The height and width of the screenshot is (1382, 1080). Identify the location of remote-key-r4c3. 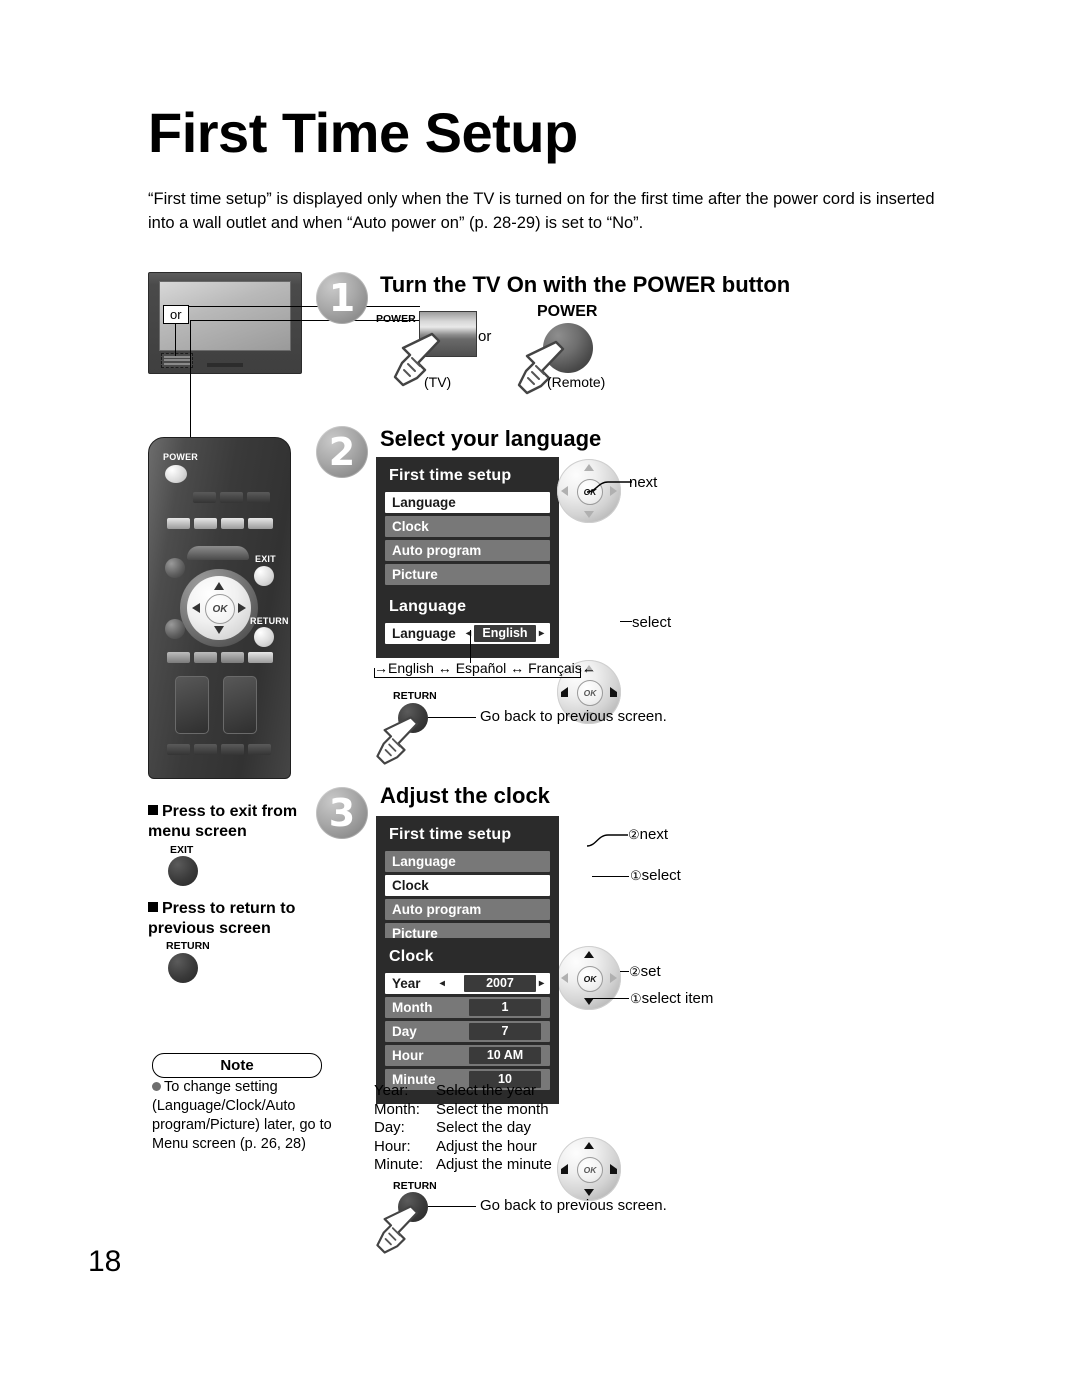
(232, 749).